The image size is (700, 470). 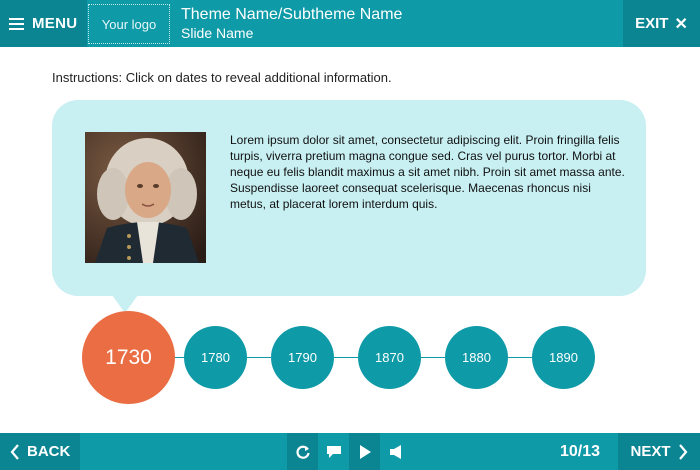 I want to click on back-button: BACK, so click(x=40, y=451).